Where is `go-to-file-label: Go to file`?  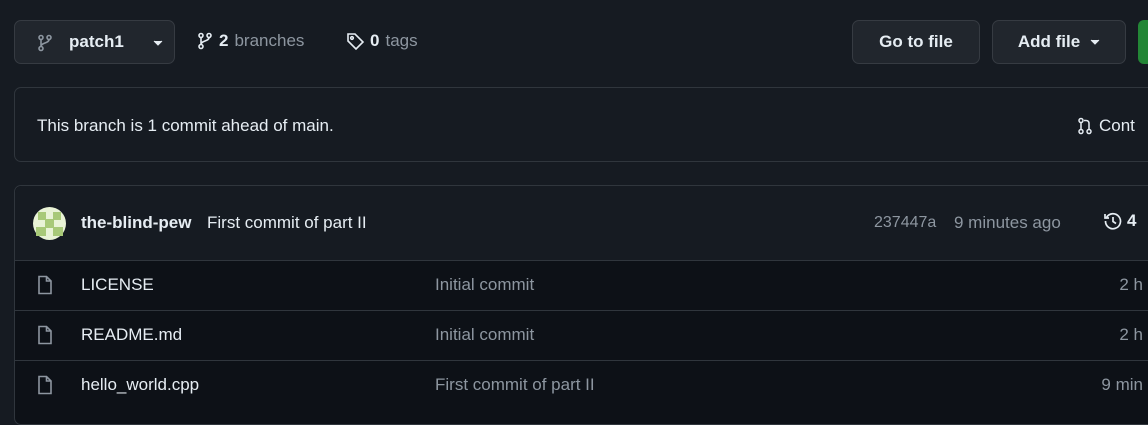 go-to-file-label: Go to file is located at coordinates (916, 41).